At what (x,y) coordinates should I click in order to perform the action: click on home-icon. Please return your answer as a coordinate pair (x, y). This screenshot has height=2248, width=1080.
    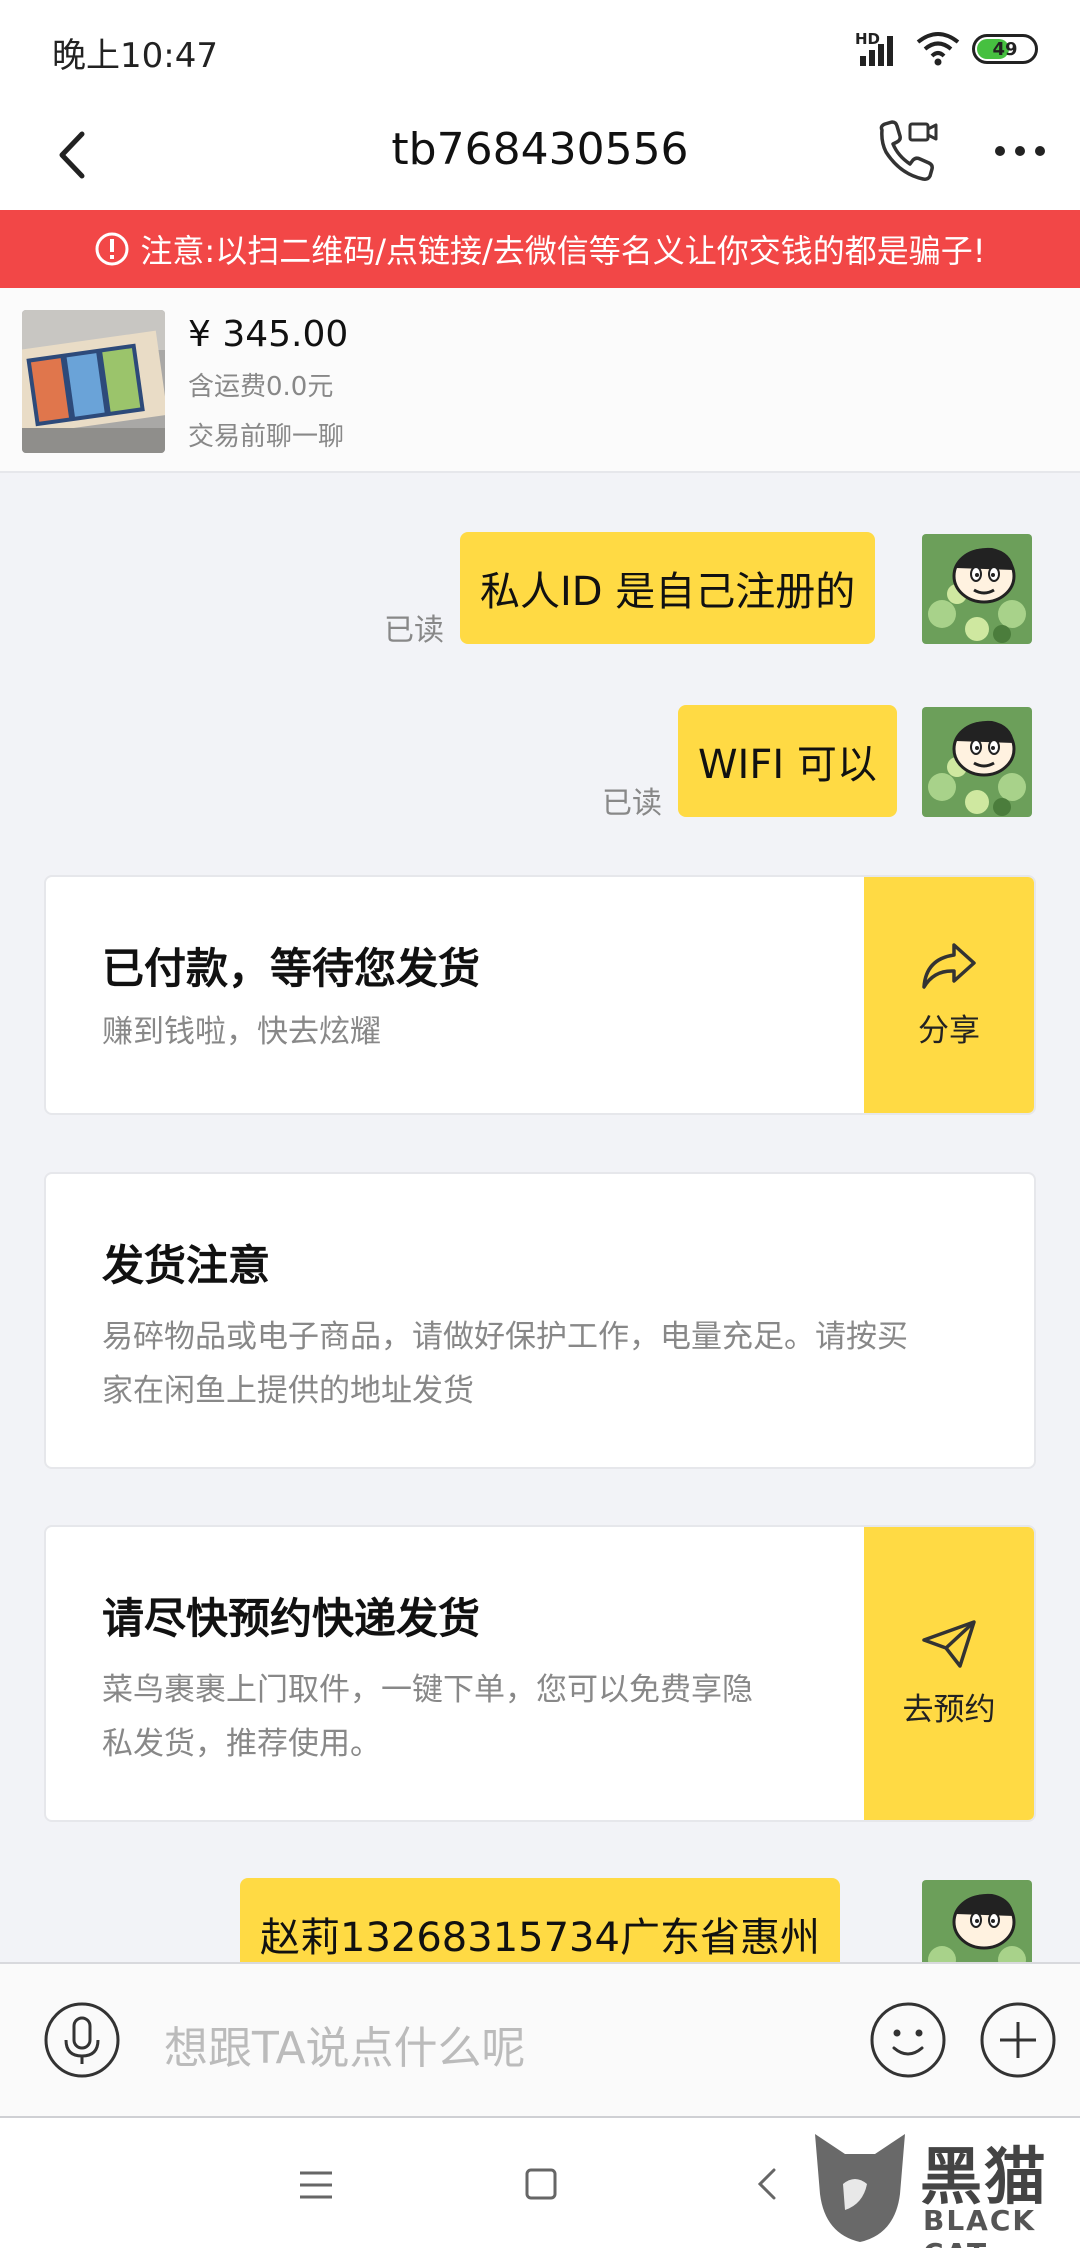
    Looking at the image, I should click on (541, 2184).